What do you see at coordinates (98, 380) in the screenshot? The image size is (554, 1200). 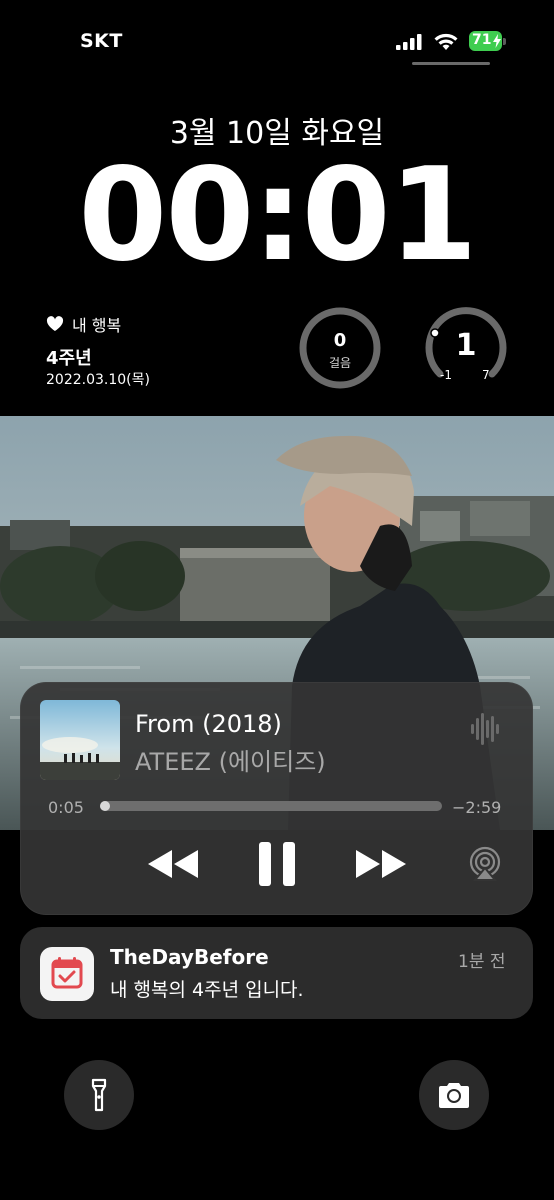 I see `dday-date: 2022.03.10(목)` at bounding box center [98, 380].